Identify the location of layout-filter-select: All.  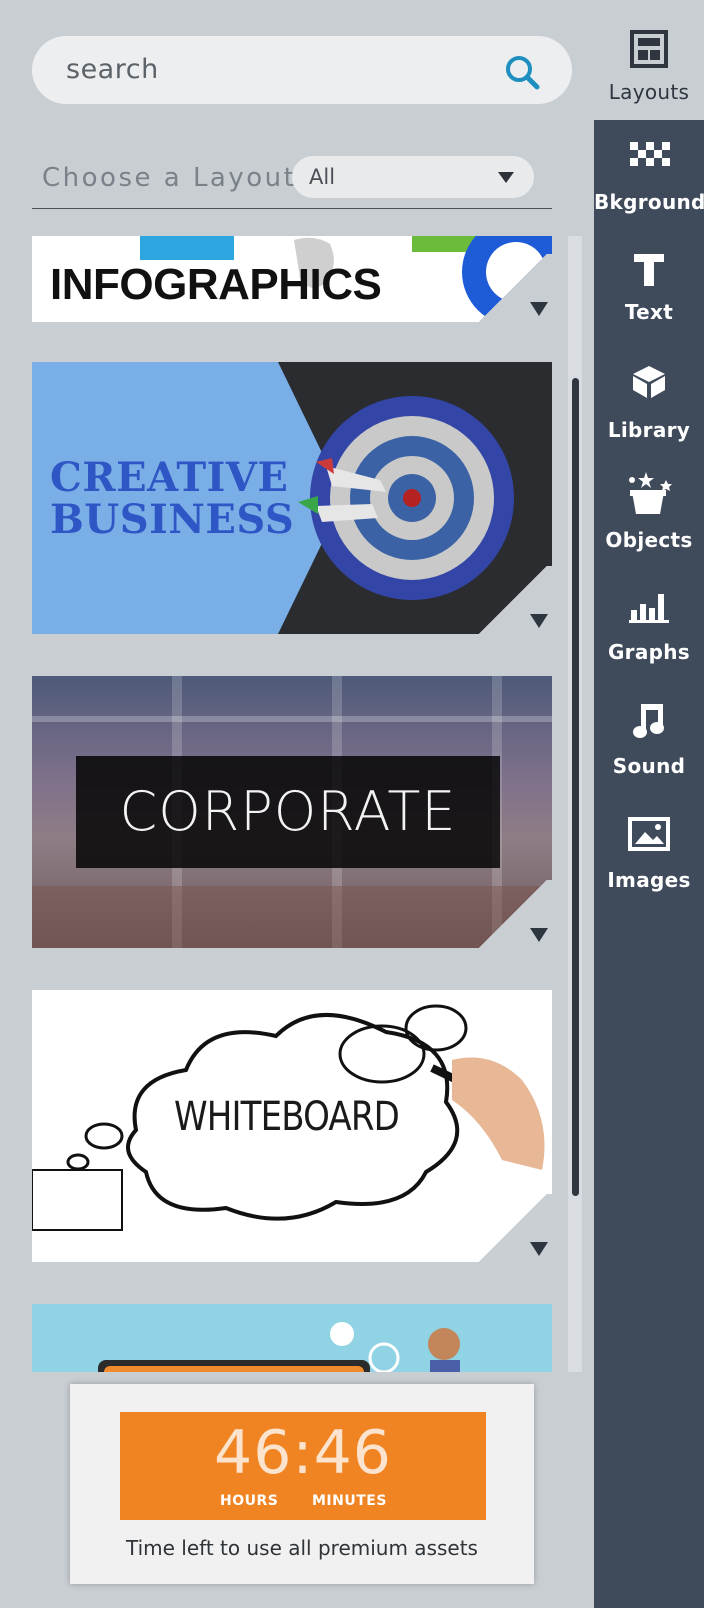
(413, 177).